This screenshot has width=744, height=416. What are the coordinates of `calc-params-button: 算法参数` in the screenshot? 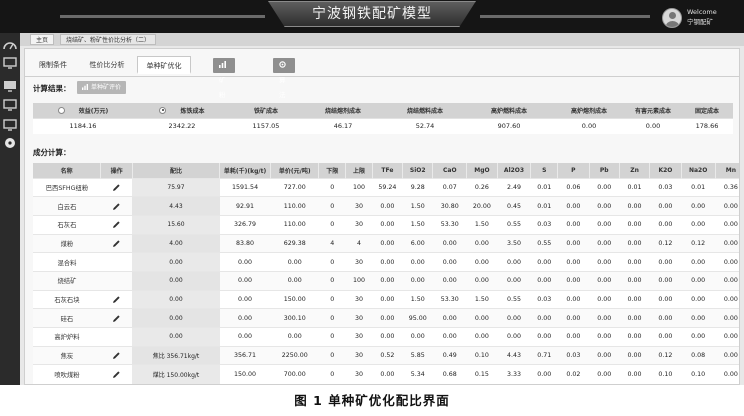 It's located at (284, 93).